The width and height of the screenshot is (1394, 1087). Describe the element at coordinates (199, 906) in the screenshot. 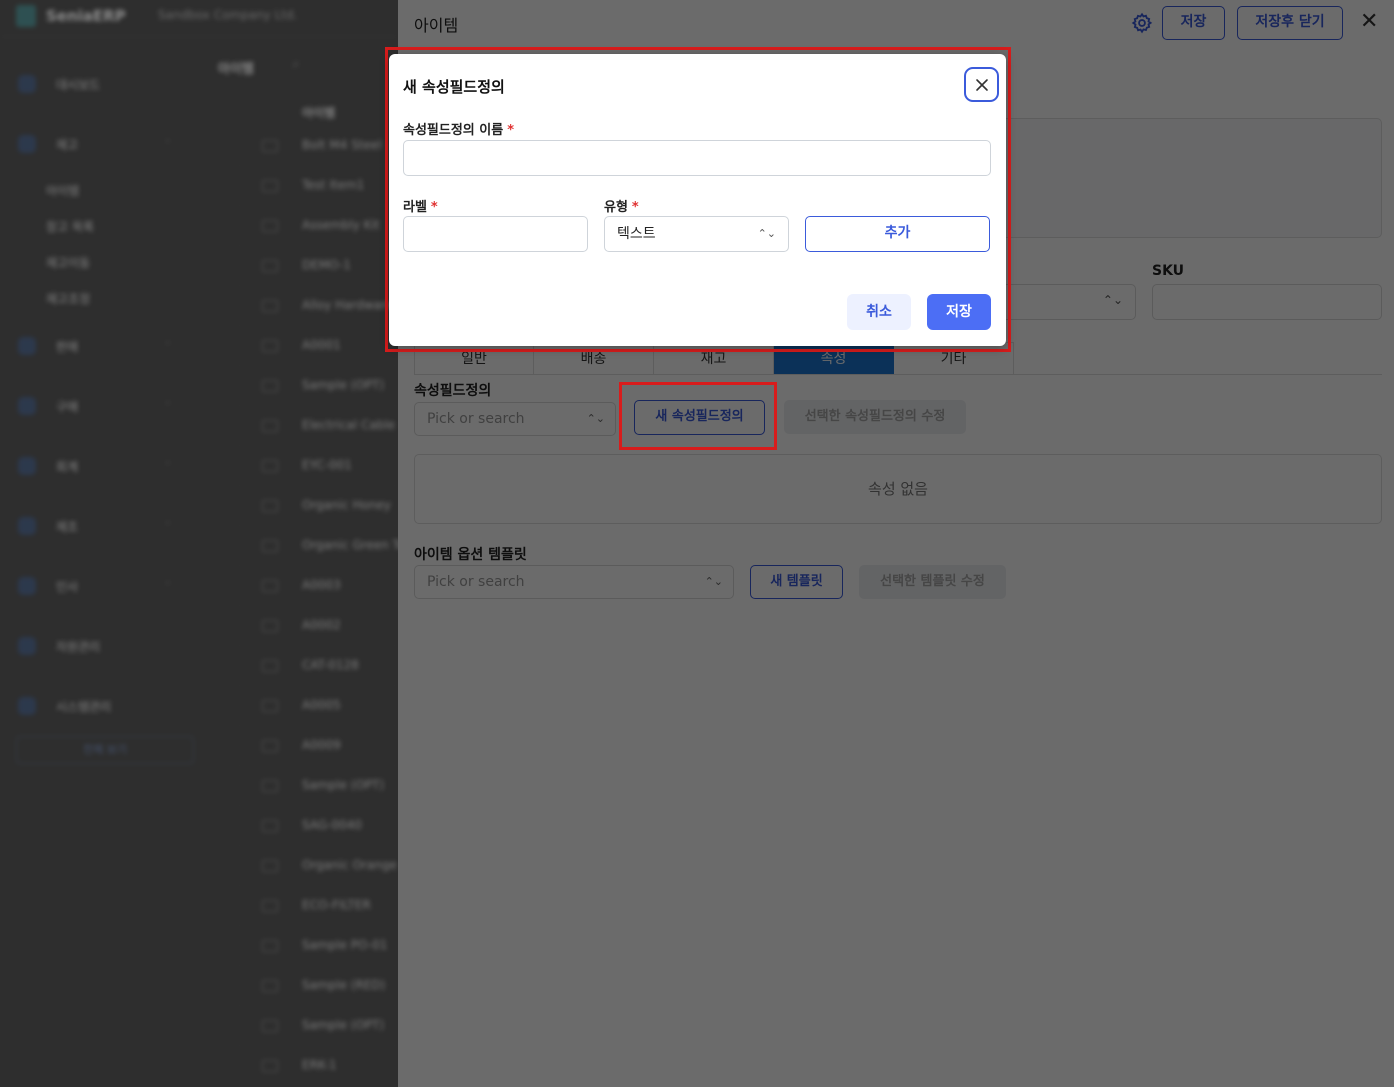

I see `list-item: ECO-FILTER` at that location.